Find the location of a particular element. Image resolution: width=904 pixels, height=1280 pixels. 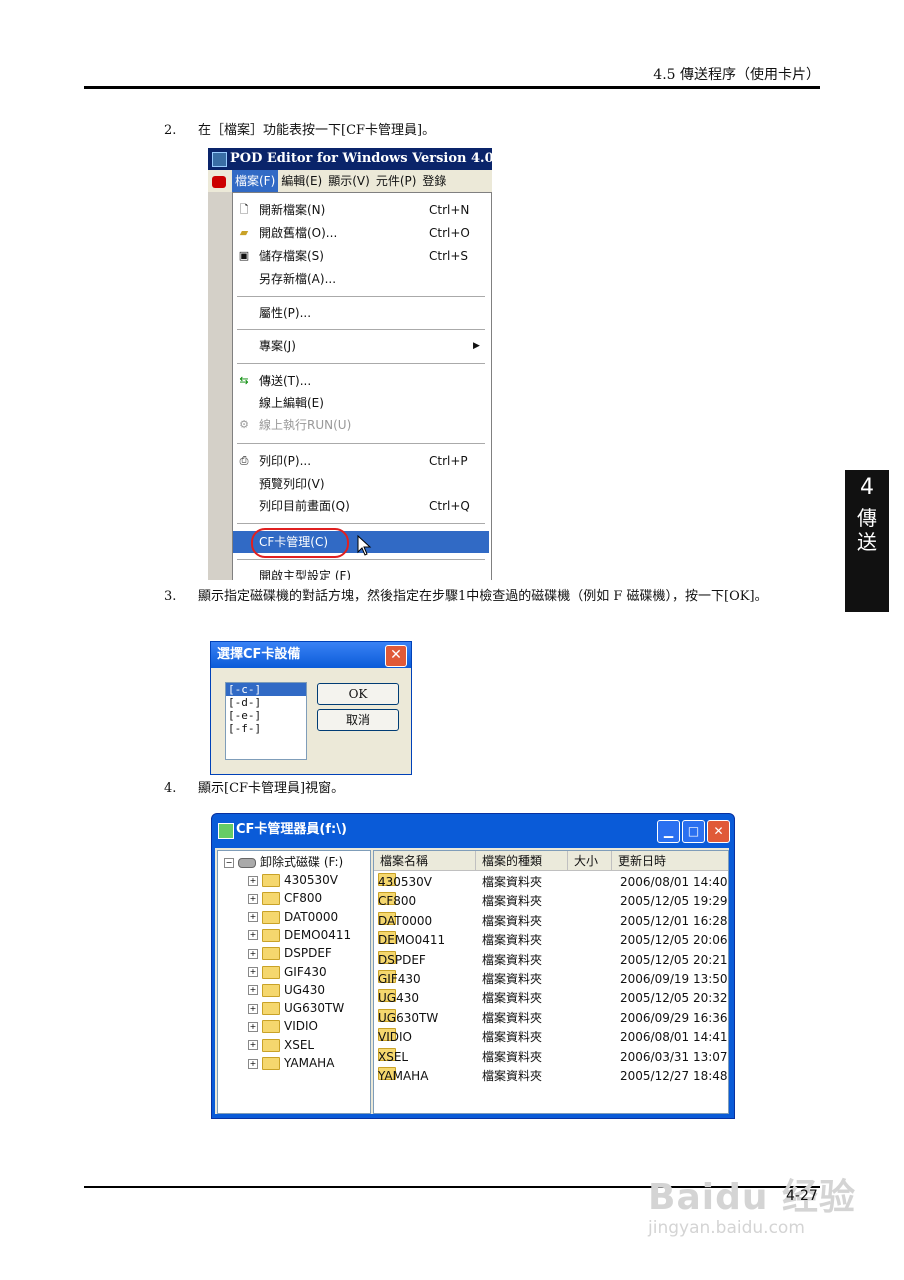

menu-register: 登錄 is located at coordinates (434, 181).